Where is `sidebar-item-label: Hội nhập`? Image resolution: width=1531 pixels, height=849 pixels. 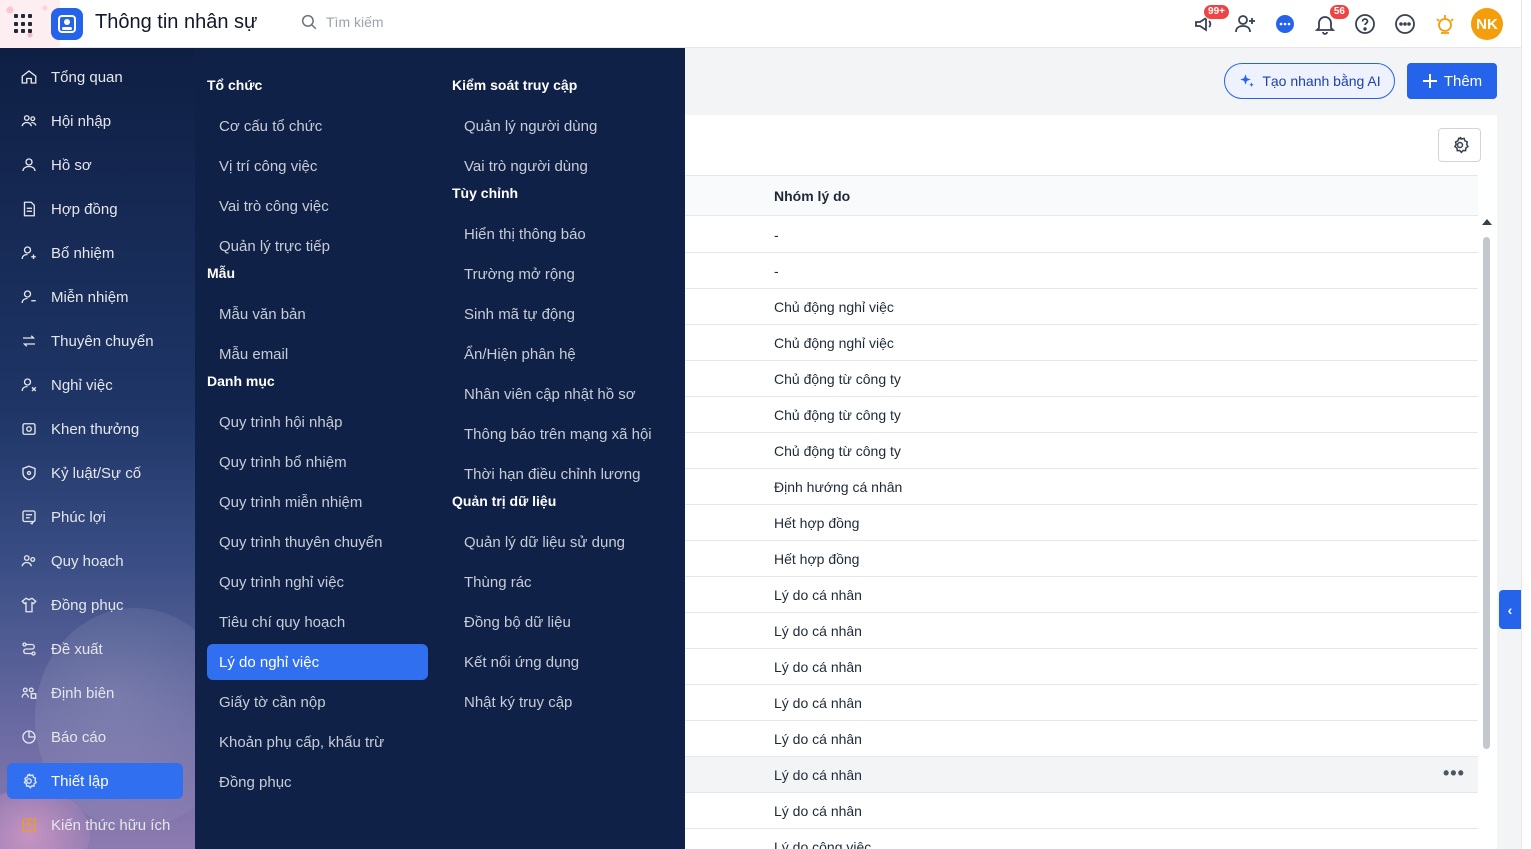
sidebar-item-label: Hội nhập is located at coordinates (81, 121).